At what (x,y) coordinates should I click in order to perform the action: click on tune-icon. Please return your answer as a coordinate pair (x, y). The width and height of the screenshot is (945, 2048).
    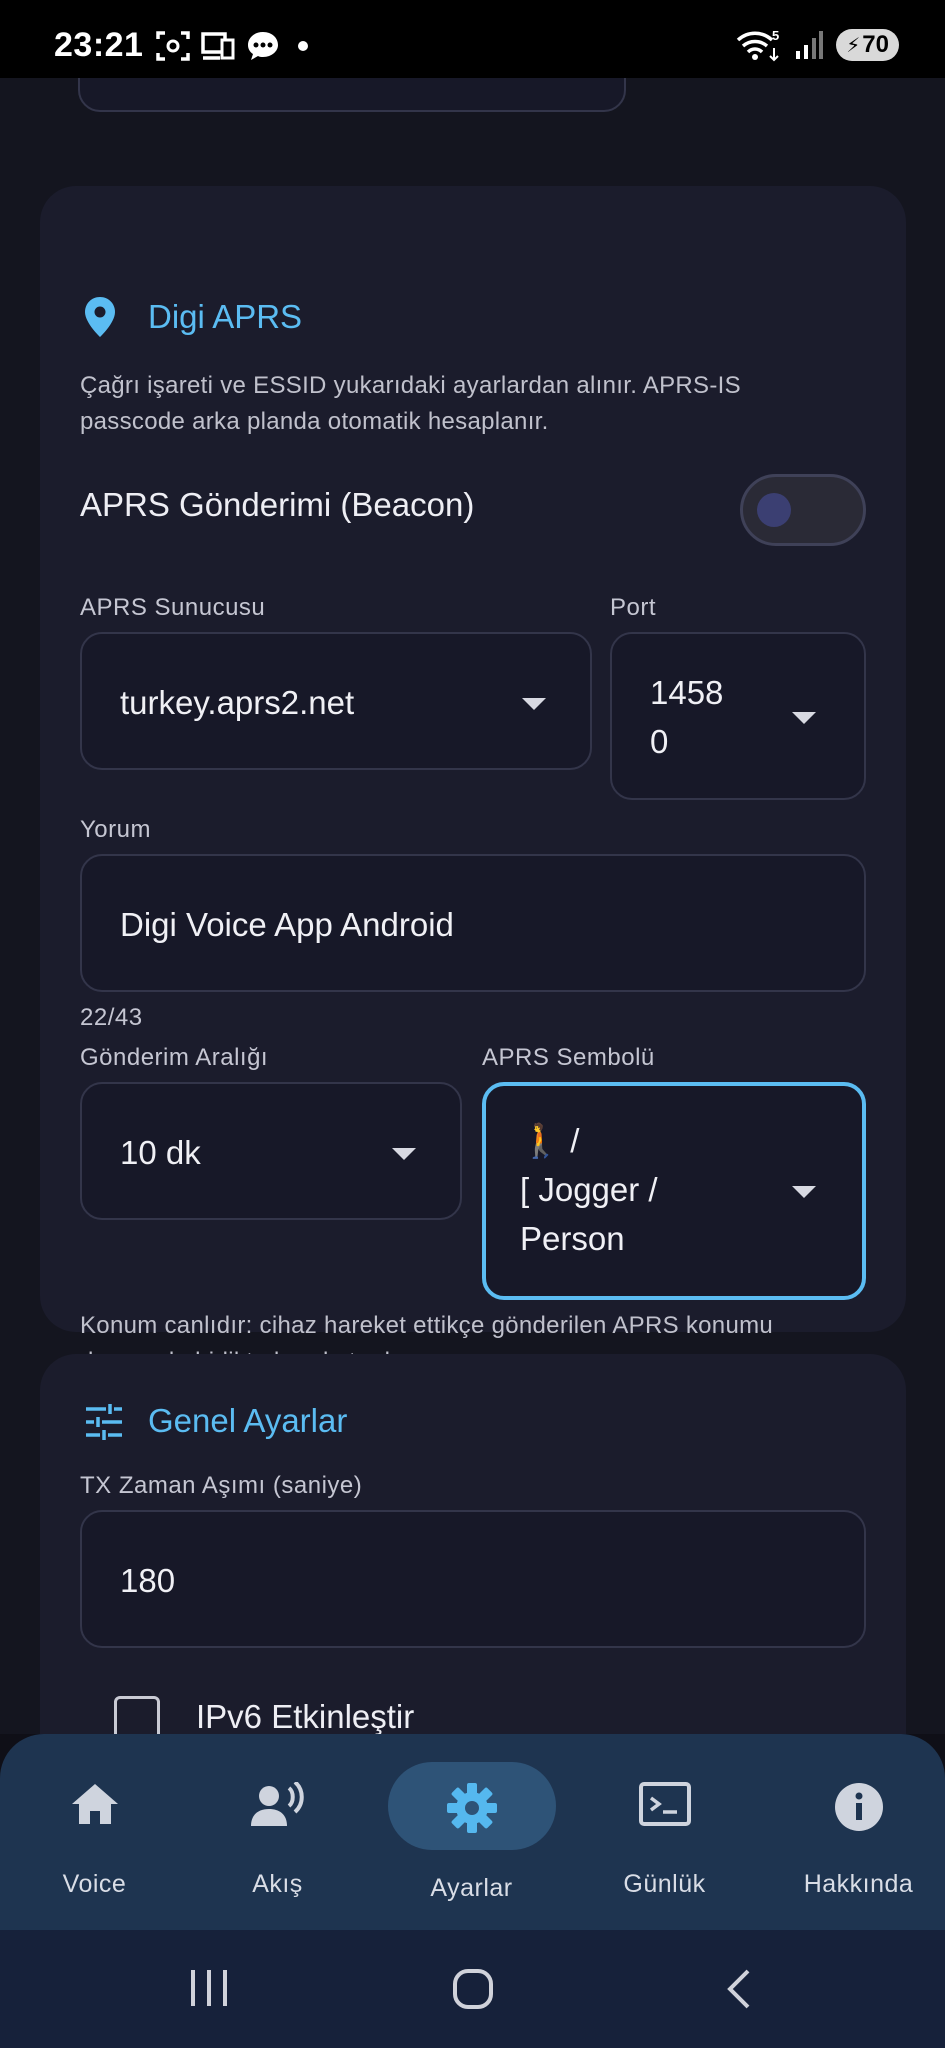
    Looking at the image, I should click on (104, 1422).